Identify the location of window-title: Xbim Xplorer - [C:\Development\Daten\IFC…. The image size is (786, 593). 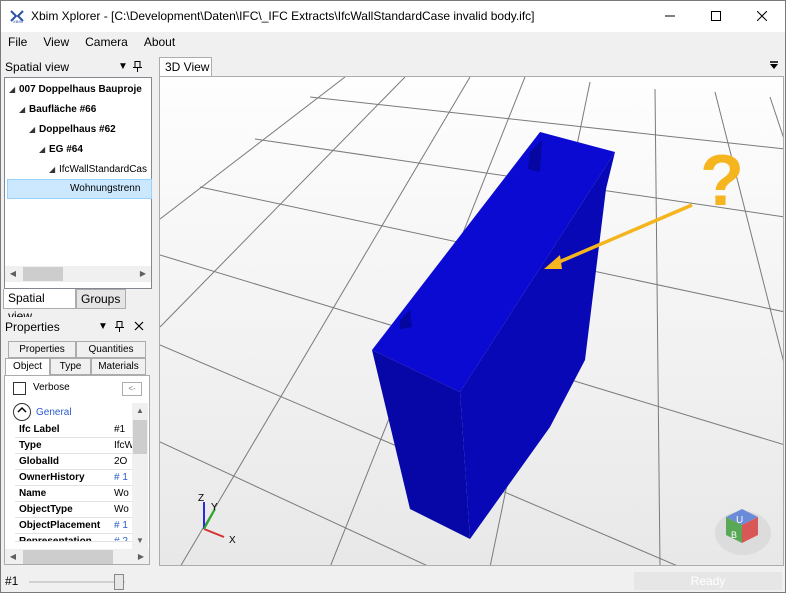
(283, 16).